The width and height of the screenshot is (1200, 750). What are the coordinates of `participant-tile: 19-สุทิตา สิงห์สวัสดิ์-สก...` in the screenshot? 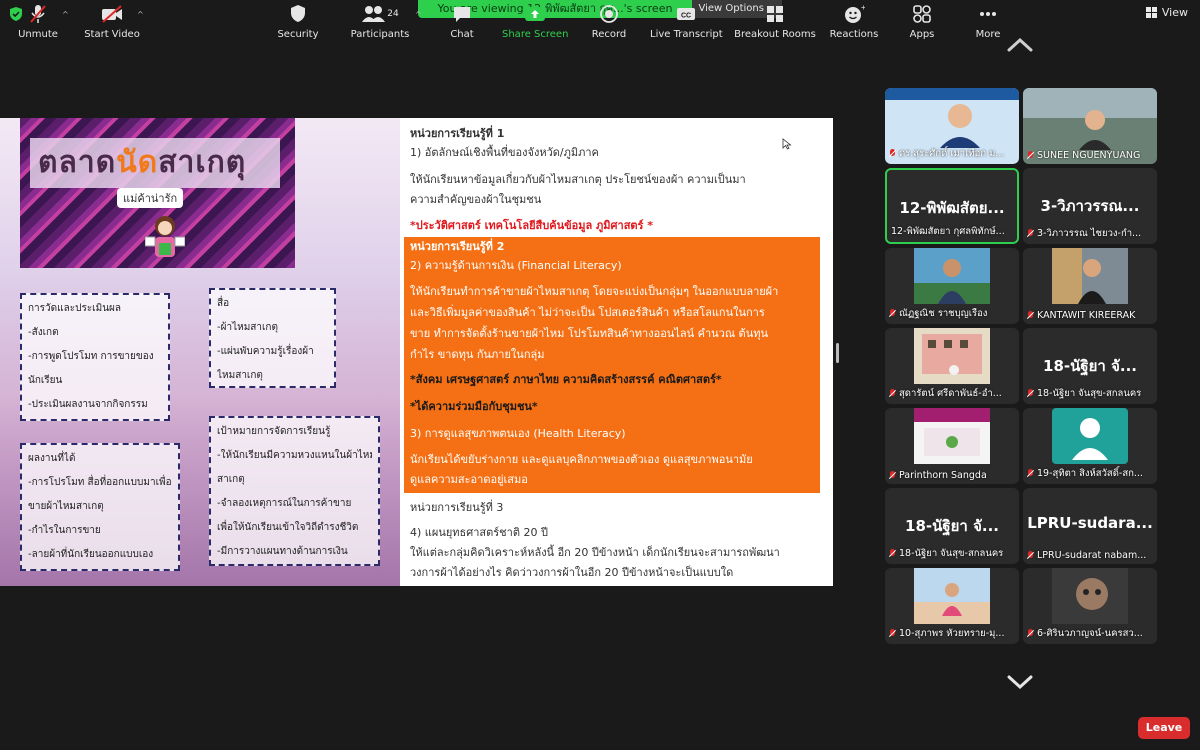 It's located at (1090, 446).